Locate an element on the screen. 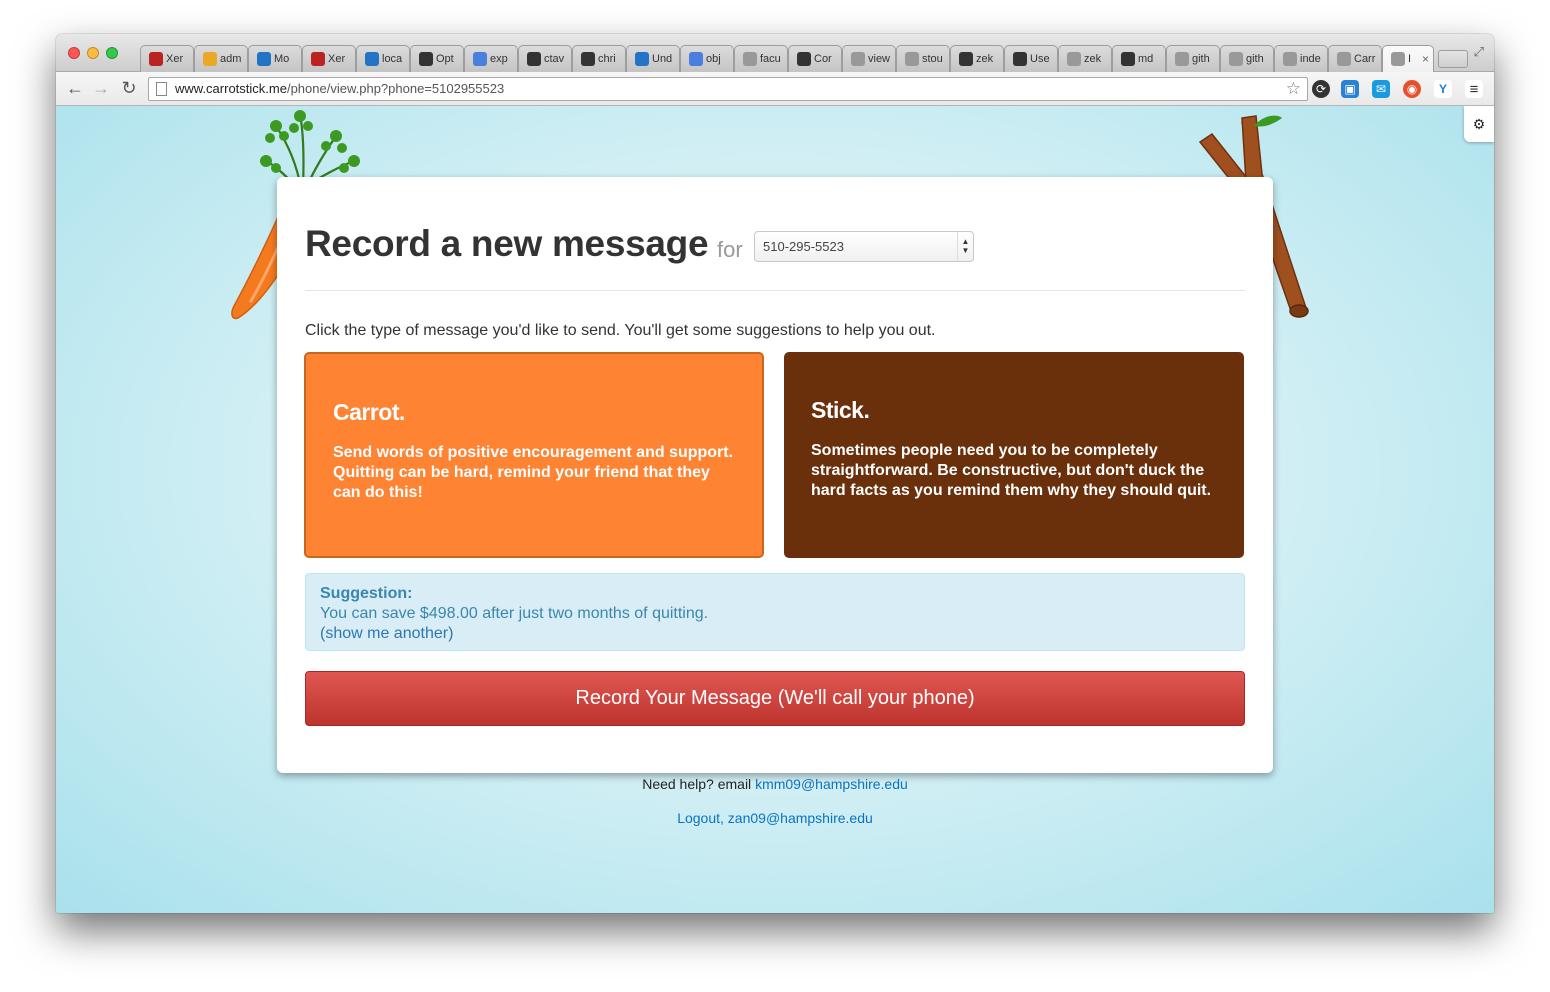 This screenshot has height=992, width=1550. browser-tab: inde is located at coordinates (1301, 58).